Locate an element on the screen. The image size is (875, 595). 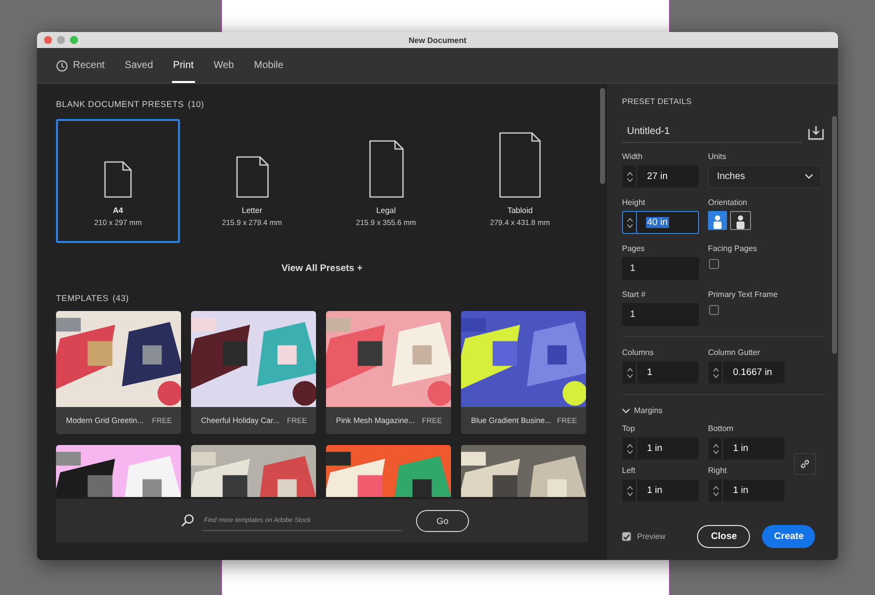
clock-icon is located at coordinates (62, 66).